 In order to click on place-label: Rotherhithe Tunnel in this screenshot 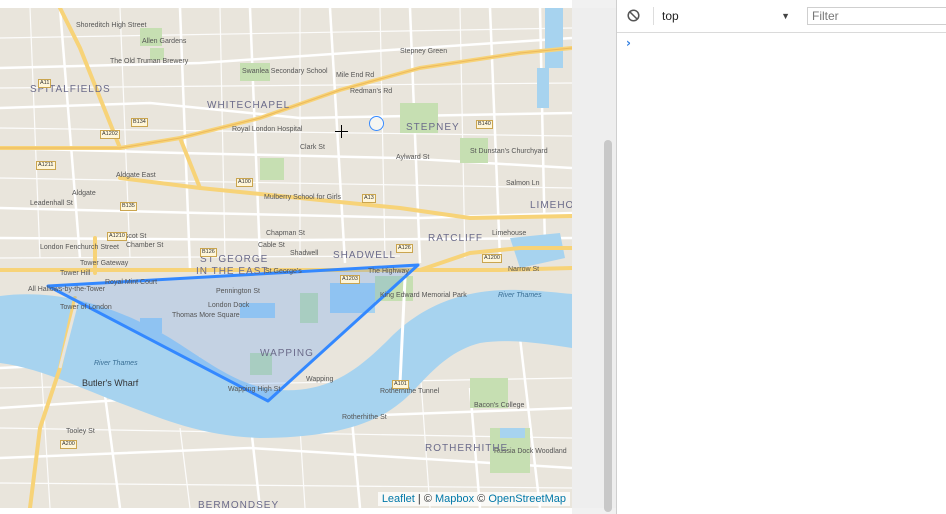, I will do `click(410, 391)`.